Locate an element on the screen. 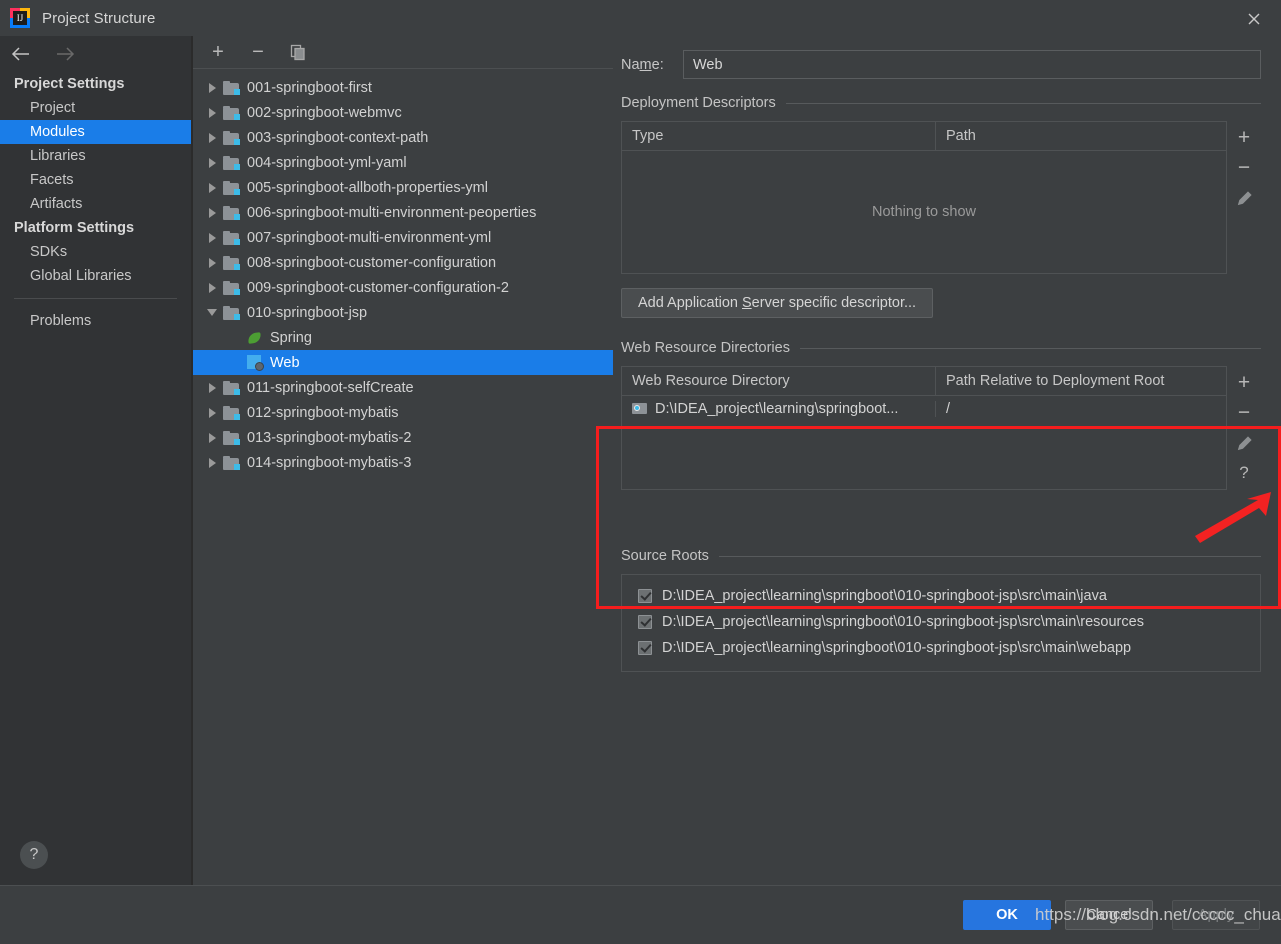 This screenshot has height=944, width=1281. web-resource-actions: + − ? is located at coordinates (1244, 428).